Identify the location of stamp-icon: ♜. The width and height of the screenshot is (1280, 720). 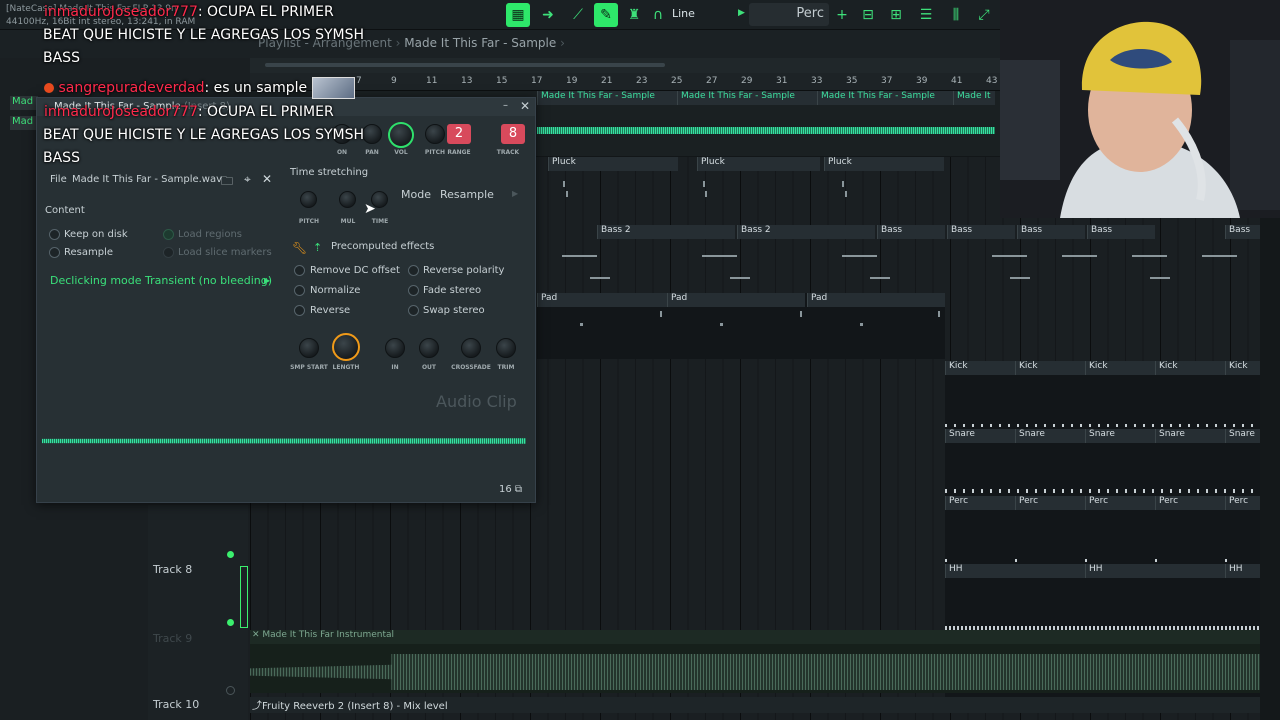
(634, 15).